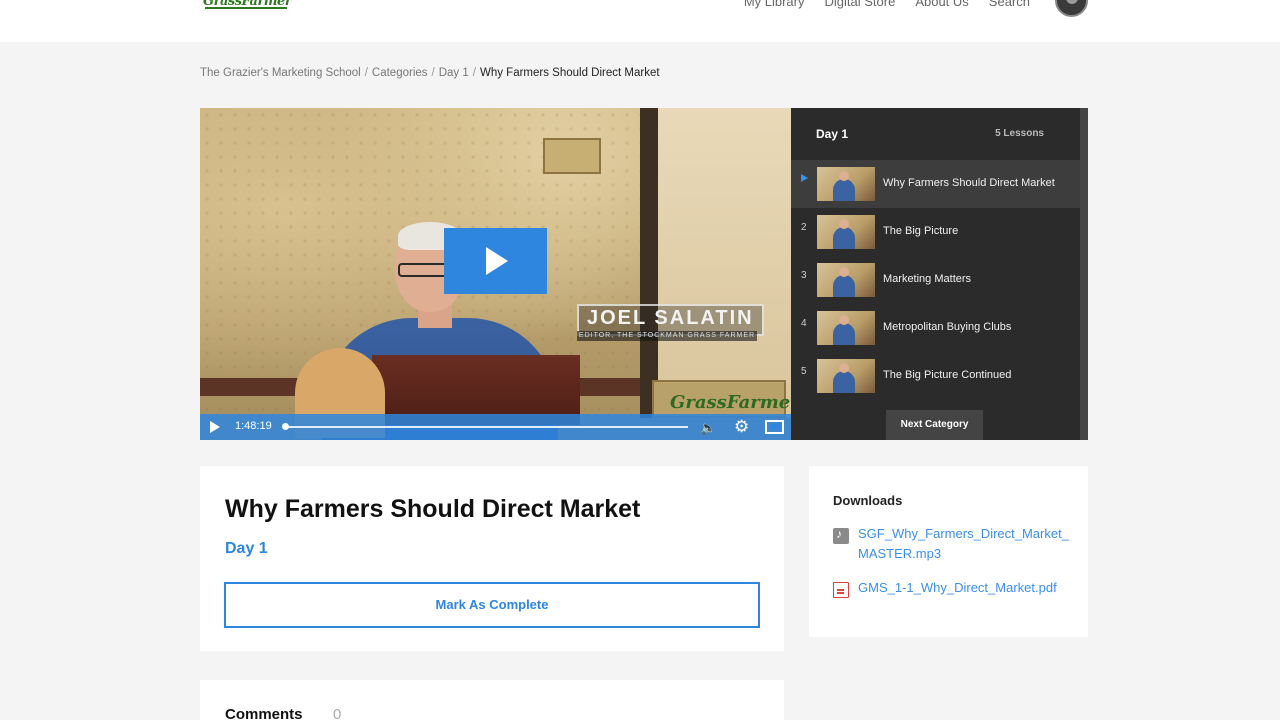 The image size is (1280, 720). Describe the element at coordinates (433, 509) in the screenshot. I see `lesson-heading: Why Farmers Should Direct Market` at that location.